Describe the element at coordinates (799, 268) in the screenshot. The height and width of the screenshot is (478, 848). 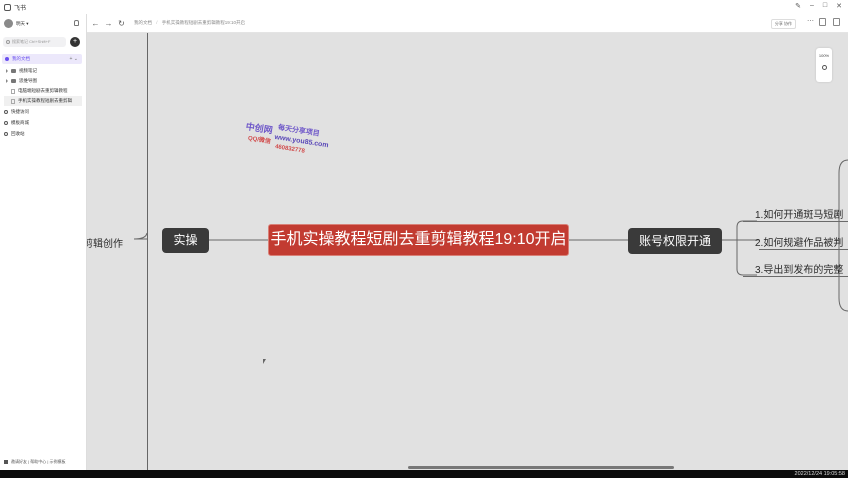
I see `leaf-item-3: 3.导出到发布的完整` at that location.